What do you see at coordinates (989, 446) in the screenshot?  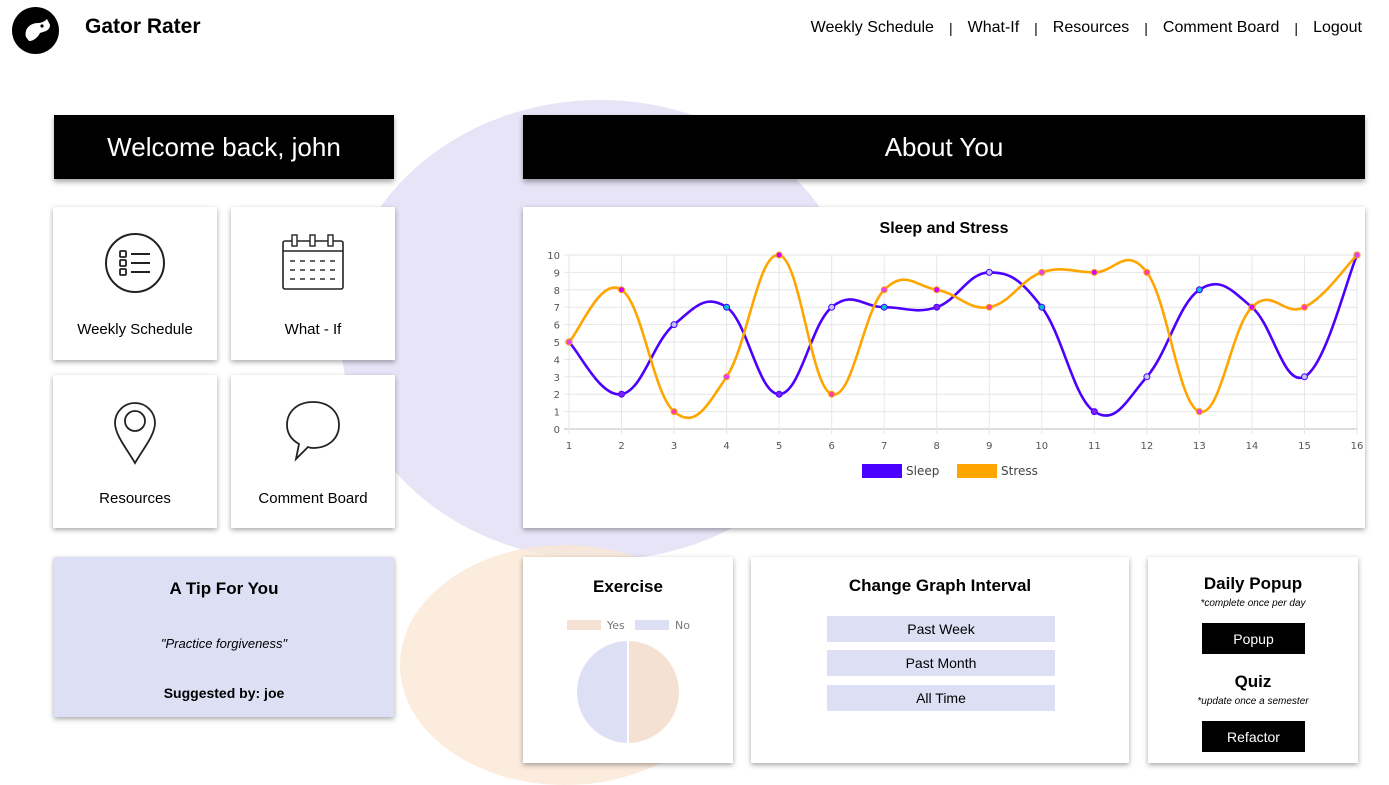 I see `x-tick-label: 9` at bounding box center [989, 446].